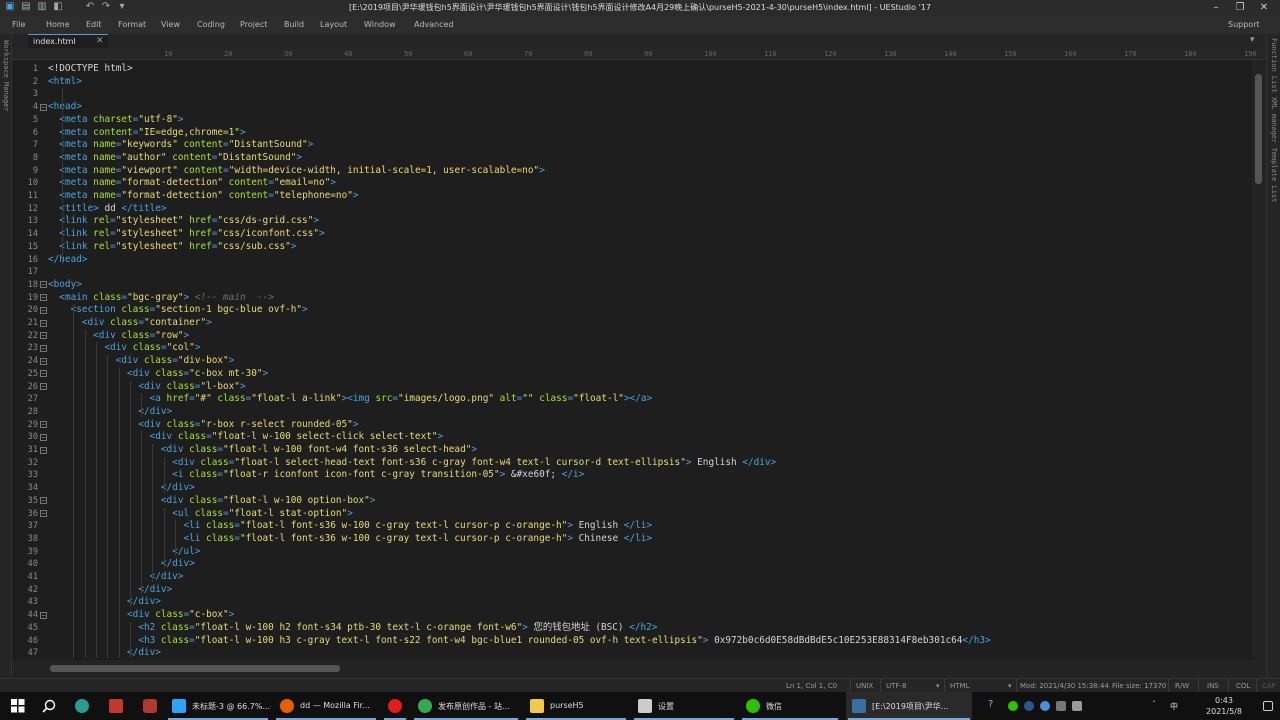  I want to click on menu-view: View, so click(170, 24).